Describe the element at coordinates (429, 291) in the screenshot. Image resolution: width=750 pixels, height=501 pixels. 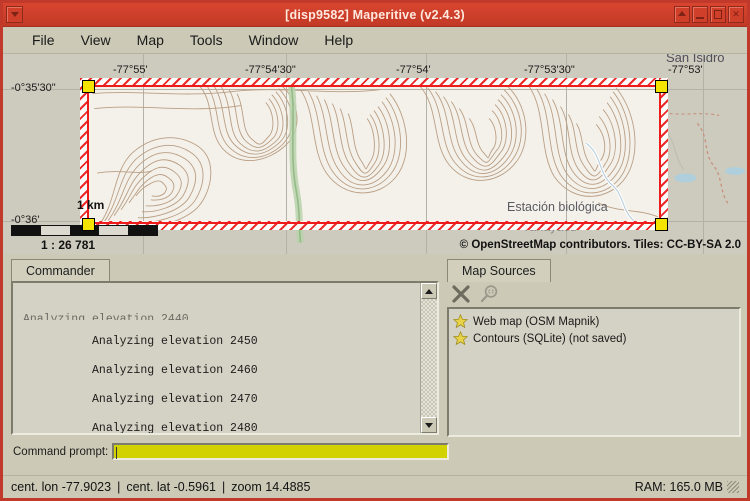
I see `scroll-up-arrow-icon` at that location.